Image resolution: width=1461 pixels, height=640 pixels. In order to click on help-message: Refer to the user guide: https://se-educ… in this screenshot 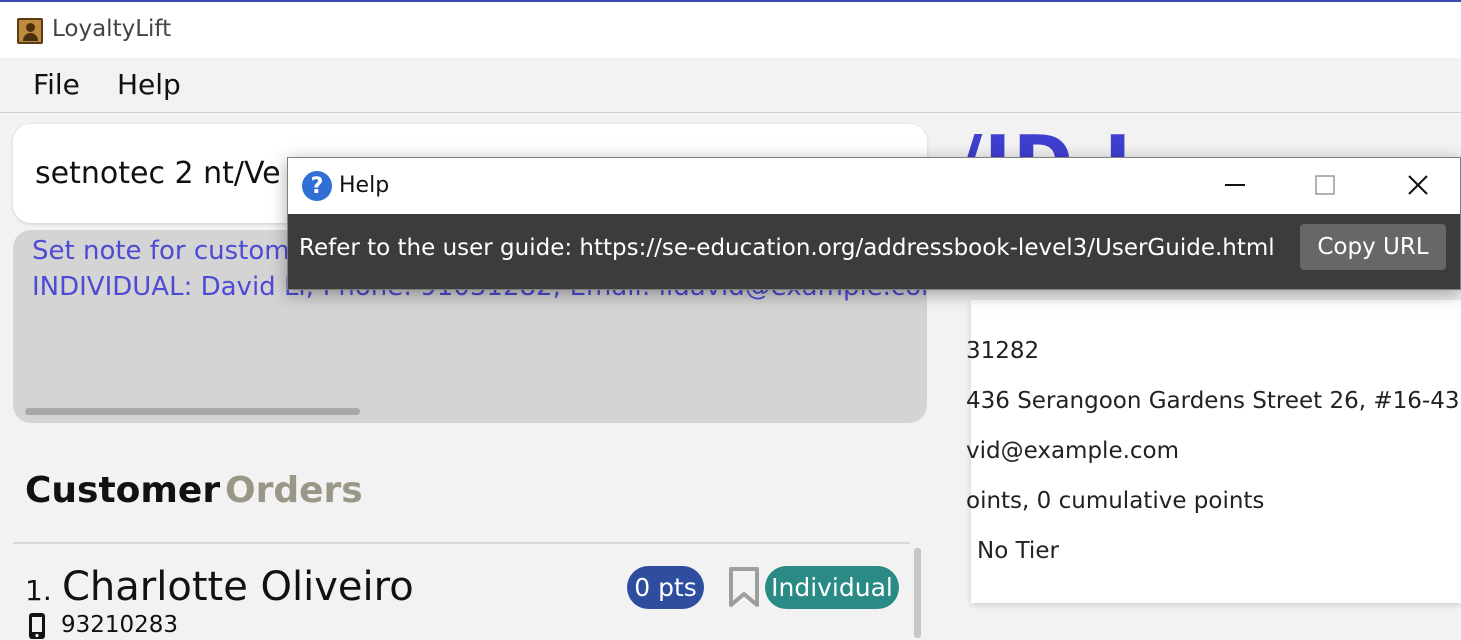, I will do `click(787, 248)`.